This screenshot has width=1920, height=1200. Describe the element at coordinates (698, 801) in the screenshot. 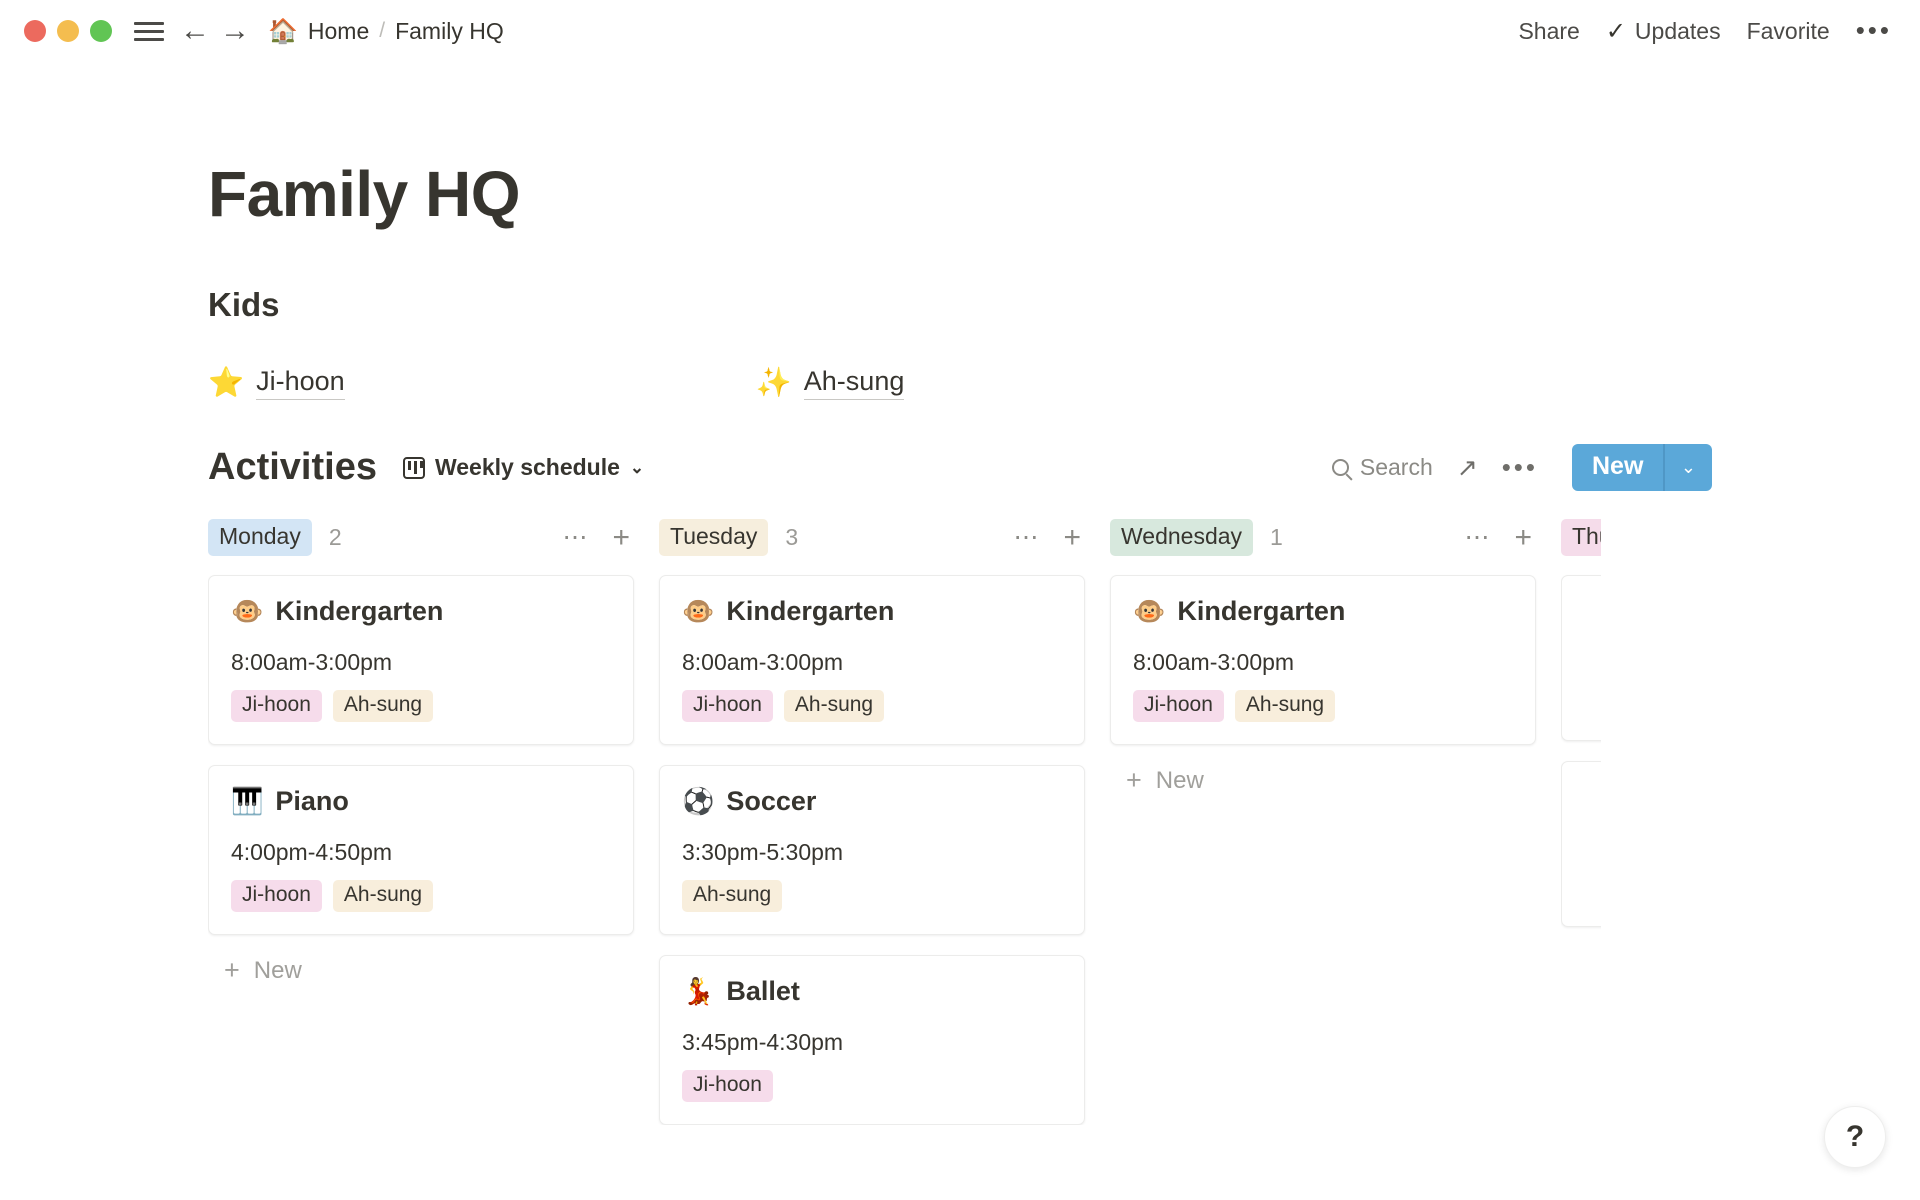

I see `soccer-ball-icon: ⚽` at that location.